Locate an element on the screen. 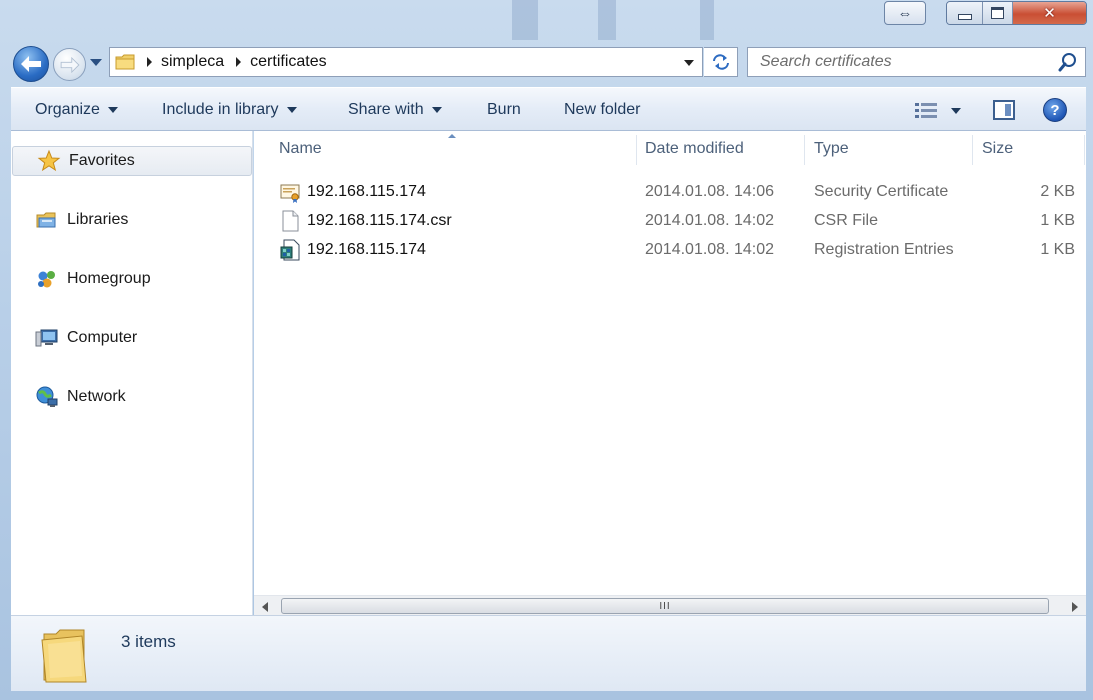  view-options-dropdown-icon is located at coordinates (956, 111).